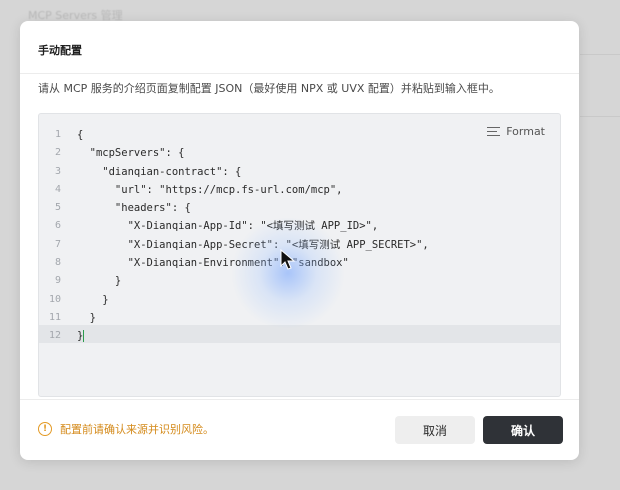  I want to click on line-number: 10, so click(54, 299).